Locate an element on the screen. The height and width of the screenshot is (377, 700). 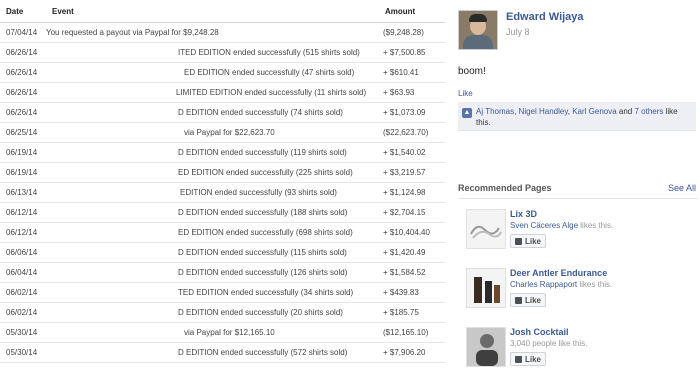
friend-link: Charles Rappaport is located at coordinates (543, 284).